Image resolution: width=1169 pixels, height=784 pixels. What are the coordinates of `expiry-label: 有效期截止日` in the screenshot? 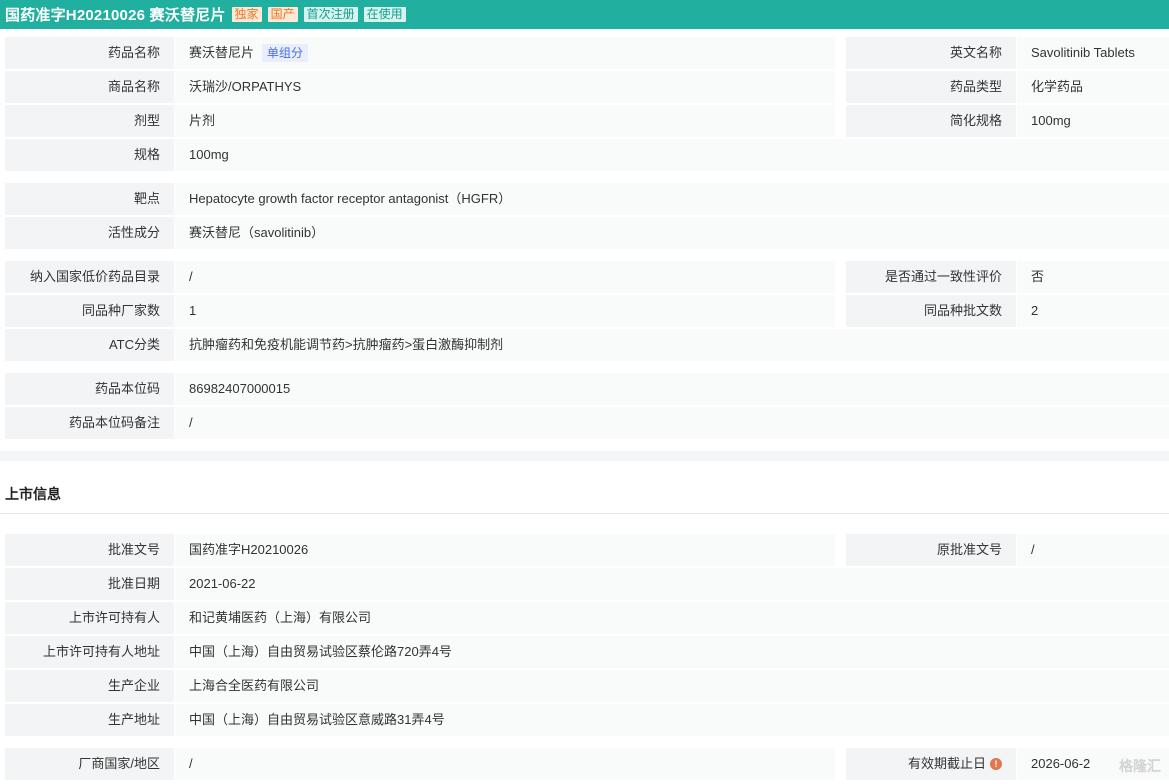 It's located at (946, 763).